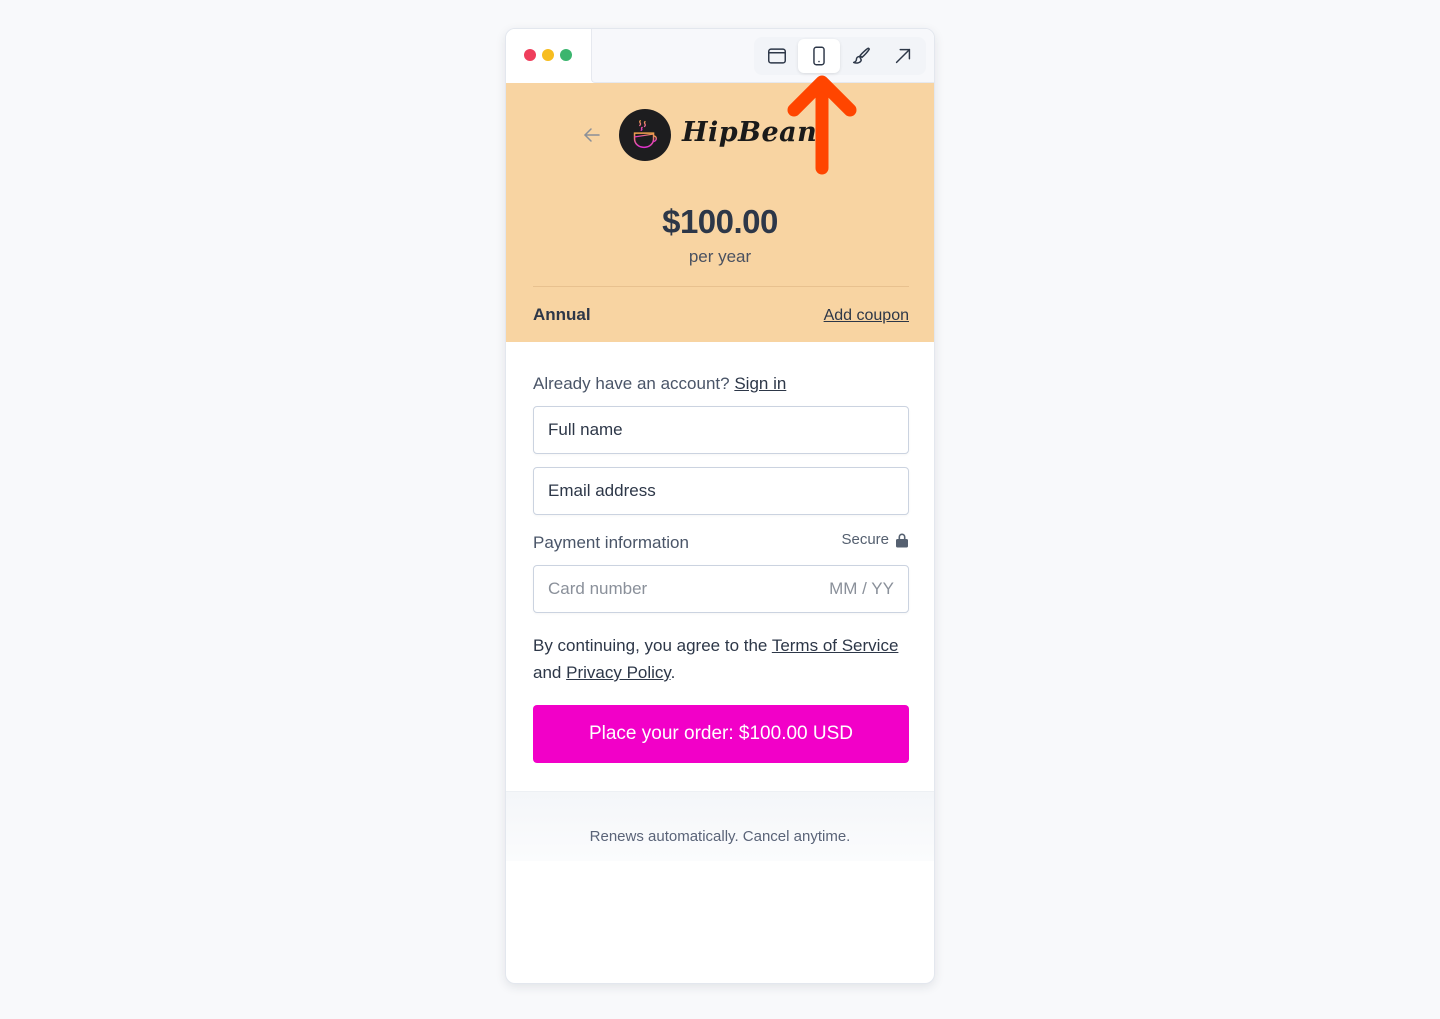 Image resolution: width=1440 pixels, height=1019 pixels. I want to click on title-bar, so click(720, 56).